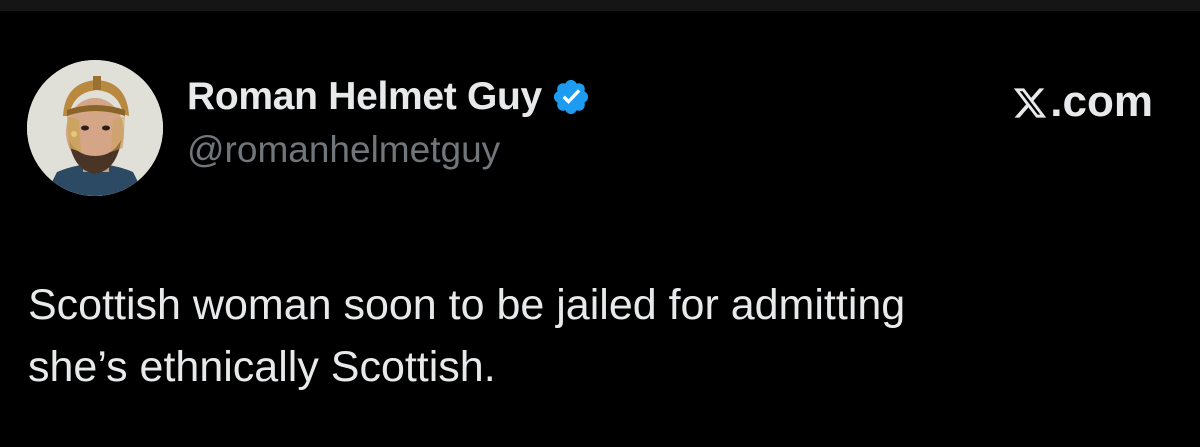  I want to click on source-label: .com, so click(1082, 102).